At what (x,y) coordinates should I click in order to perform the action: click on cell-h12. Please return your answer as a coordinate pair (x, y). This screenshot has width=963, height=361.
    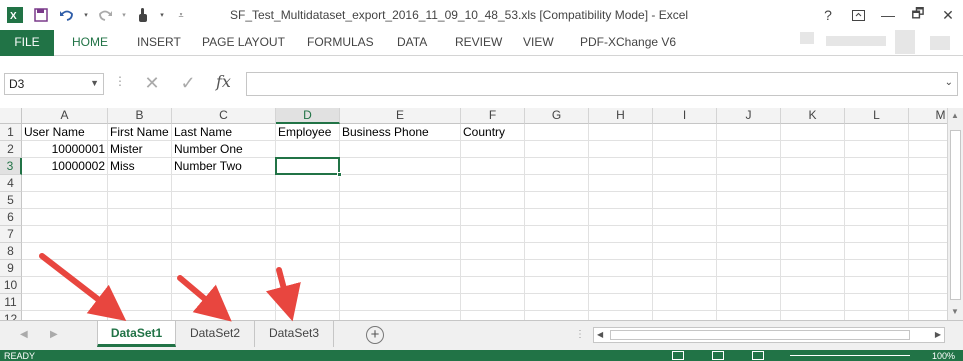
    Looking at the image, I should click on (621, 315).